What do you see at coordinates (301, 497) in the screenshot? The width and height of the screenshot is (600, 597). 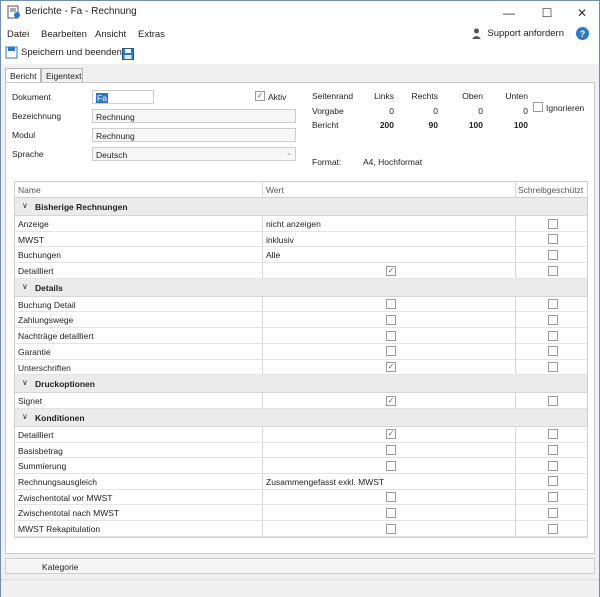 I see `property-row: Zwischentotal vor MWST` at bounding box center [301, 497].